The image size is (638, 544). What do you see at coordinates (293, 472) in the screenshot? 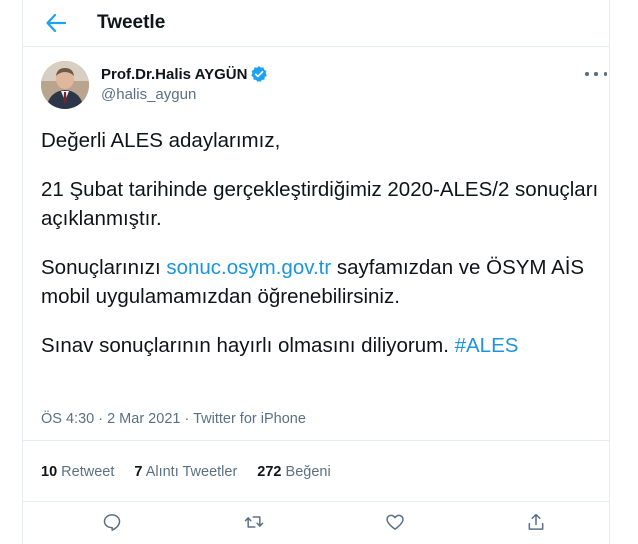
I see `like-count: 272 Beğeni` at bounding box center [293, 472].